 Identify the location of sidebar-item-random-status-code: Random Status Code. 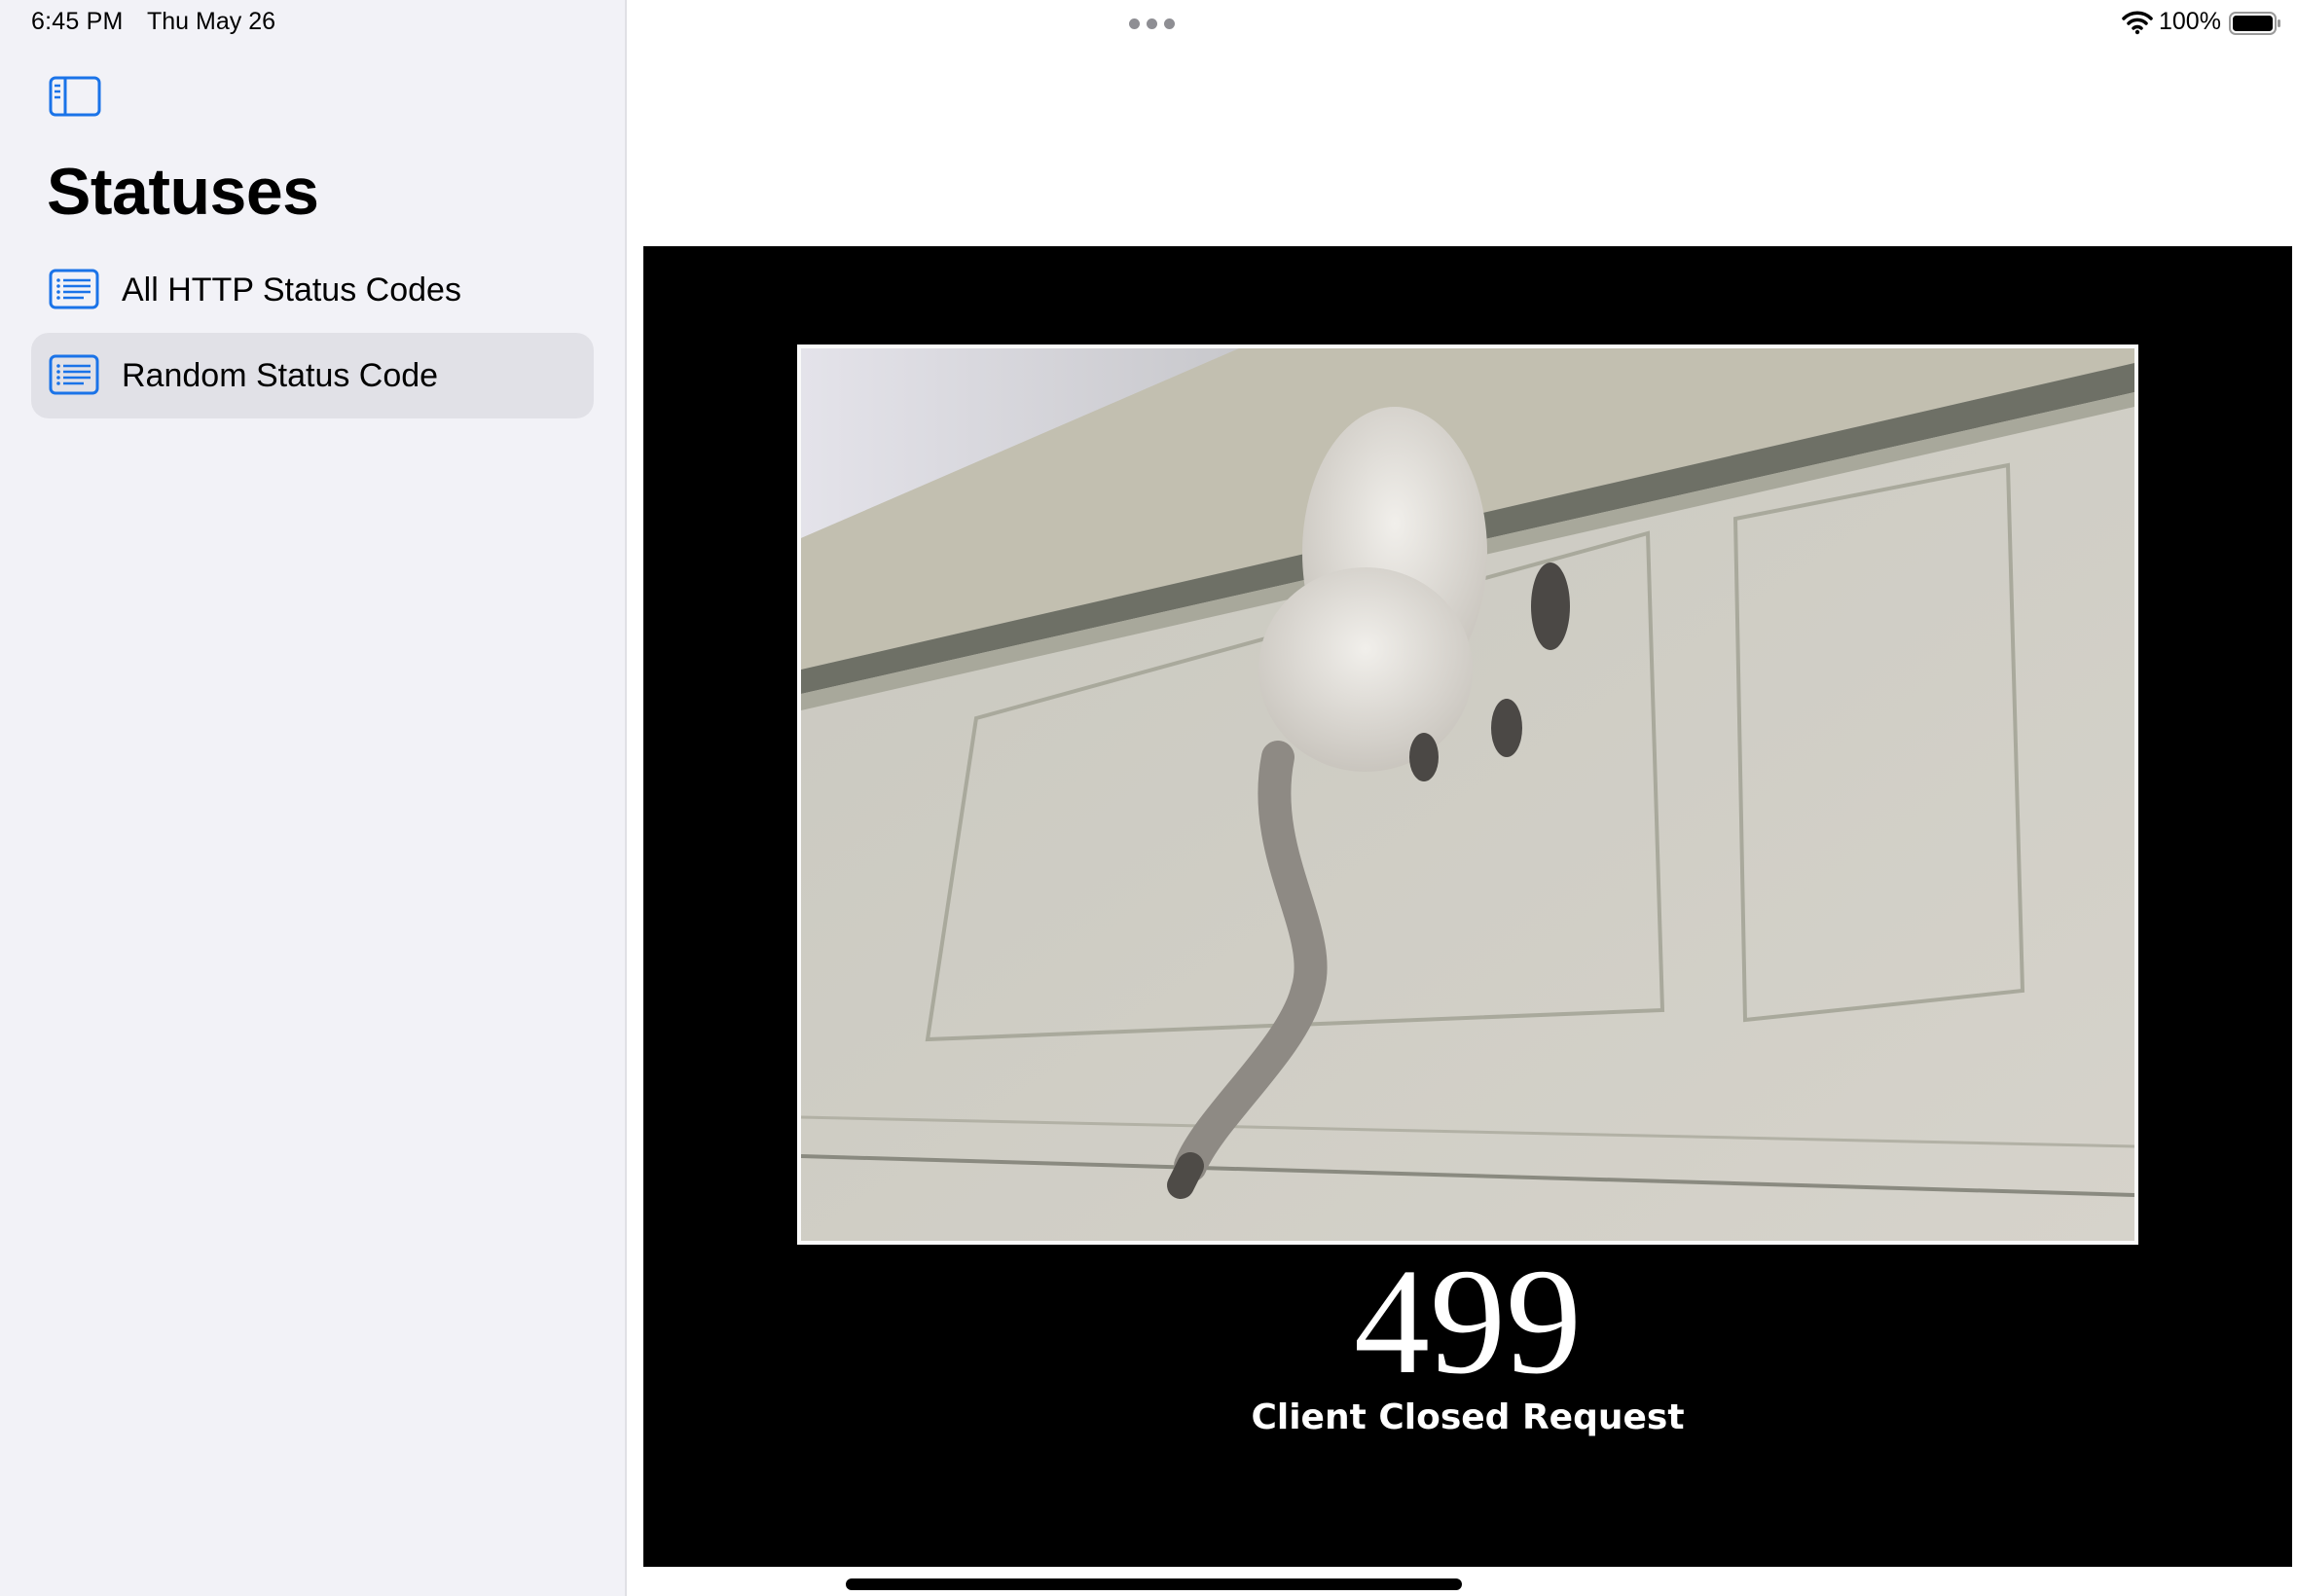
(312, 376).